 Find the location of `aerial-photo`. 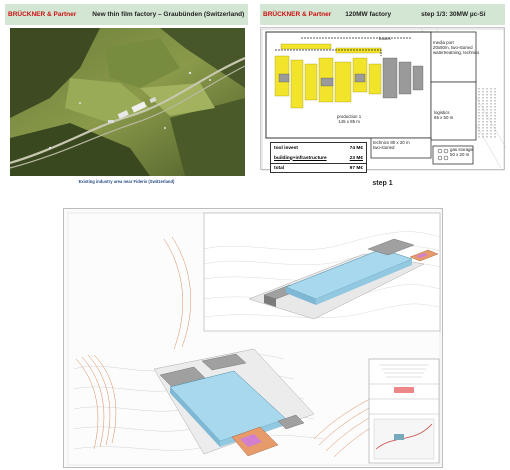

aerial-photo is located at coordinates (127, 102).